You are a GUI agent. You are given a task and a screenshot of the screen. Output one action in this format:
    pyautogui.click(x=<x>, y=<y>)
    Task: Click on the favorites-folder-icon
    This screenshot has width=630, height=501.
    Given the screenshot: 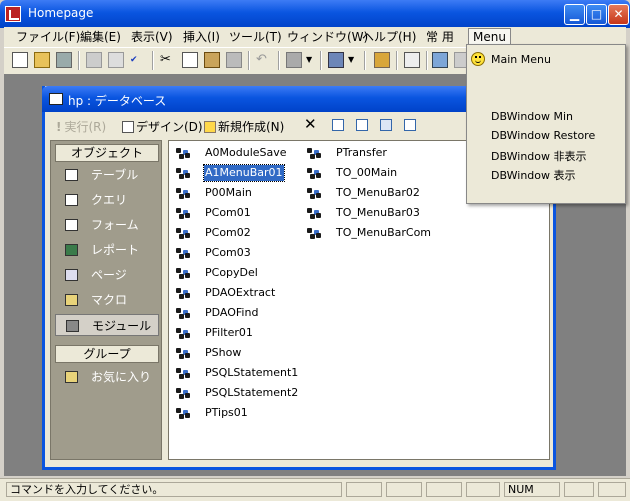 What is the action you would take?
    pyautogui.click(x=71, y=377)
    